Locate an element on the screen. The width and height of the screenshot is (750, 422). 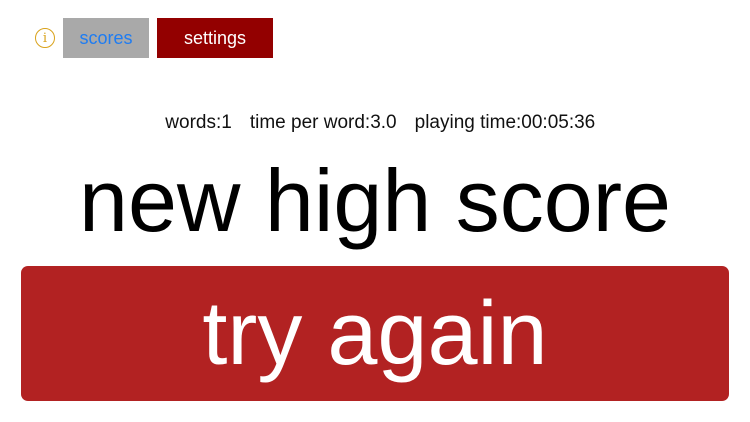
settings-button: settings is located at coordinates (215, 38).